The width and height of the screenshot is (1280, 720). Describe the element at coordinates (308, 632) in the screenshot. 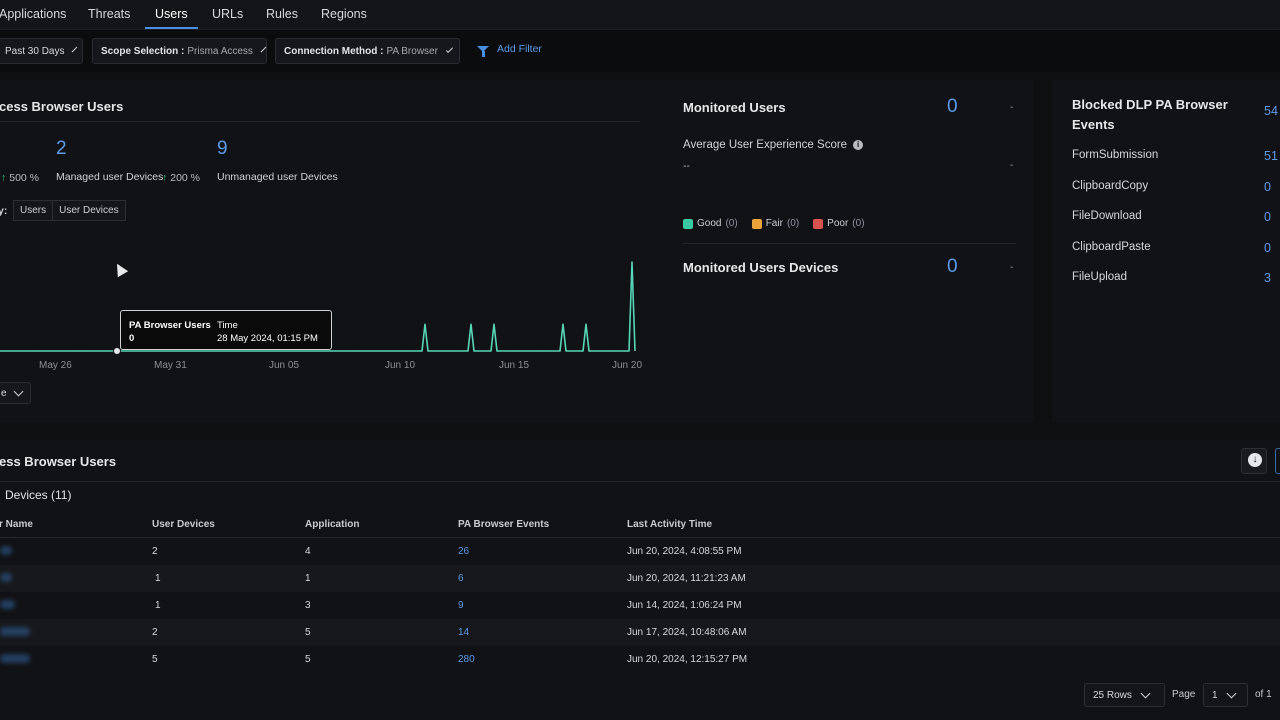

I see `cell-application: 5` at that location.